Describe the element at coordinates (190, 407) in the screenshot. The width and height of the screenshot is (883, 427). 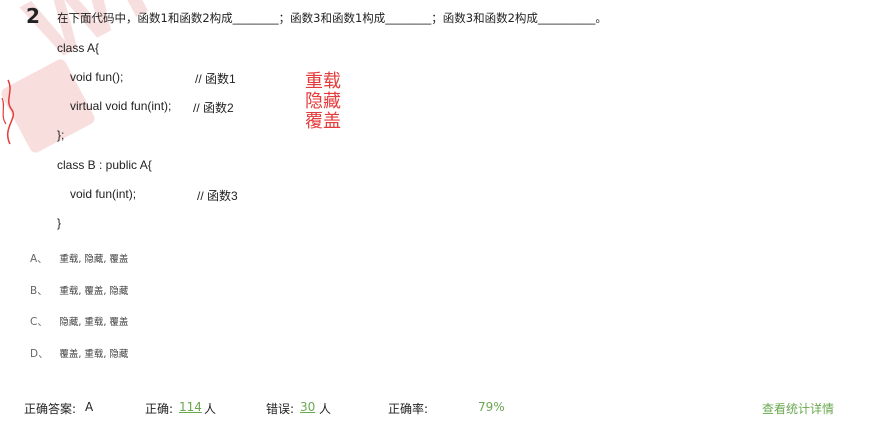
I see `correct-count-link: 114` at that location.